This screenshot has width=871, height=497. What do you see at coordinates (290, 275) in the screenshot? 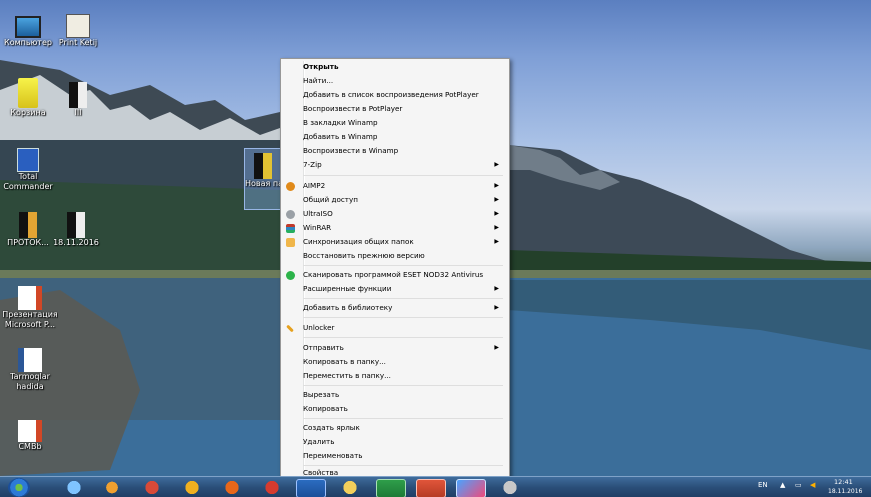
I see `eset-icon` at bounding box center [290, 275].